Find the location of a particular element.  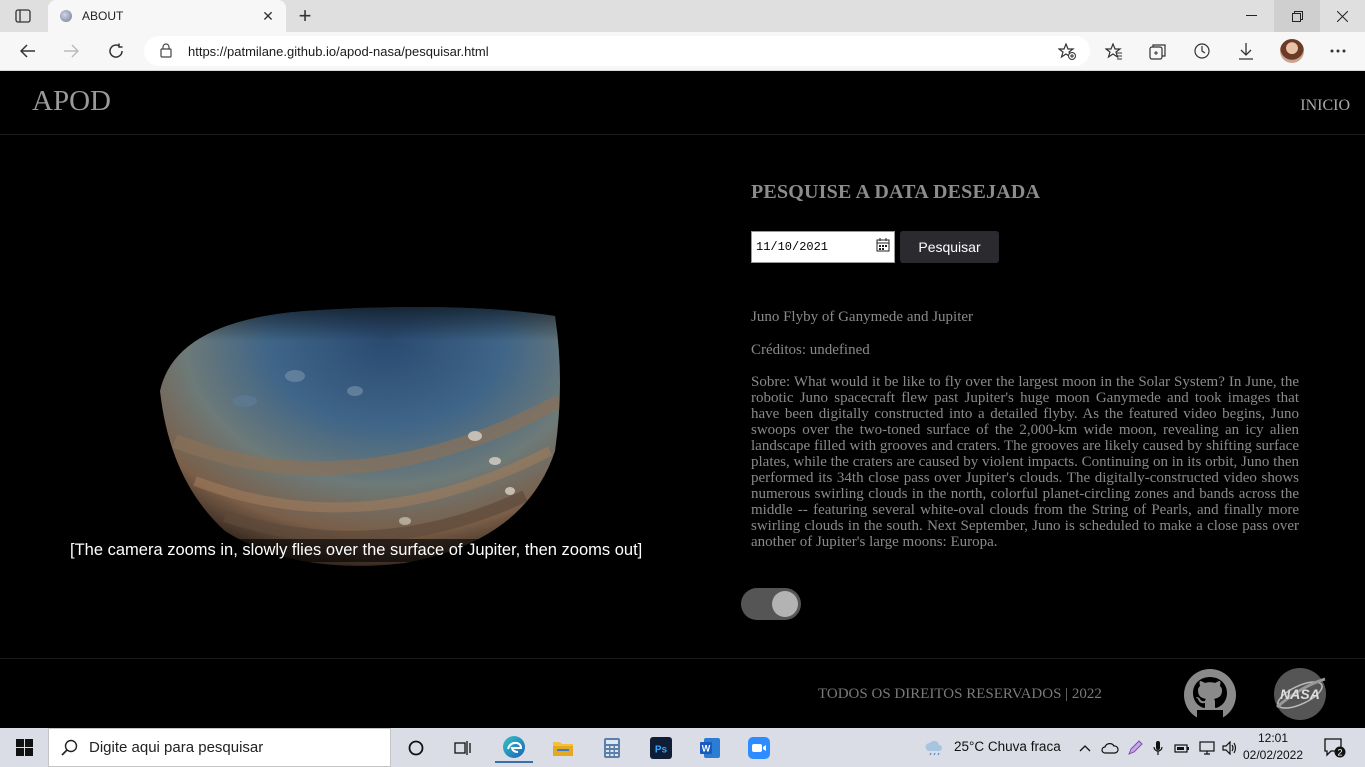

favorites-icon is located at coordinates (1114, 51).